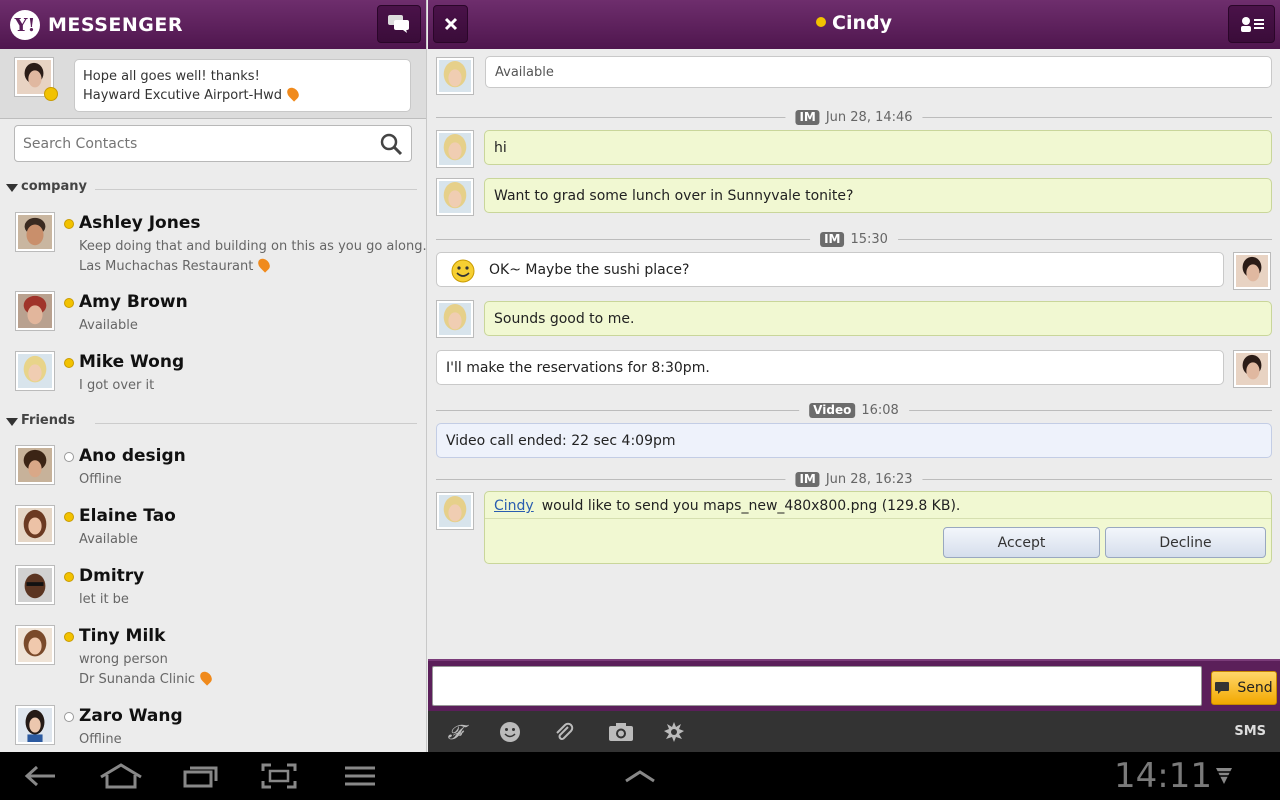  I want to click on camera-icon, so click(621, 732).